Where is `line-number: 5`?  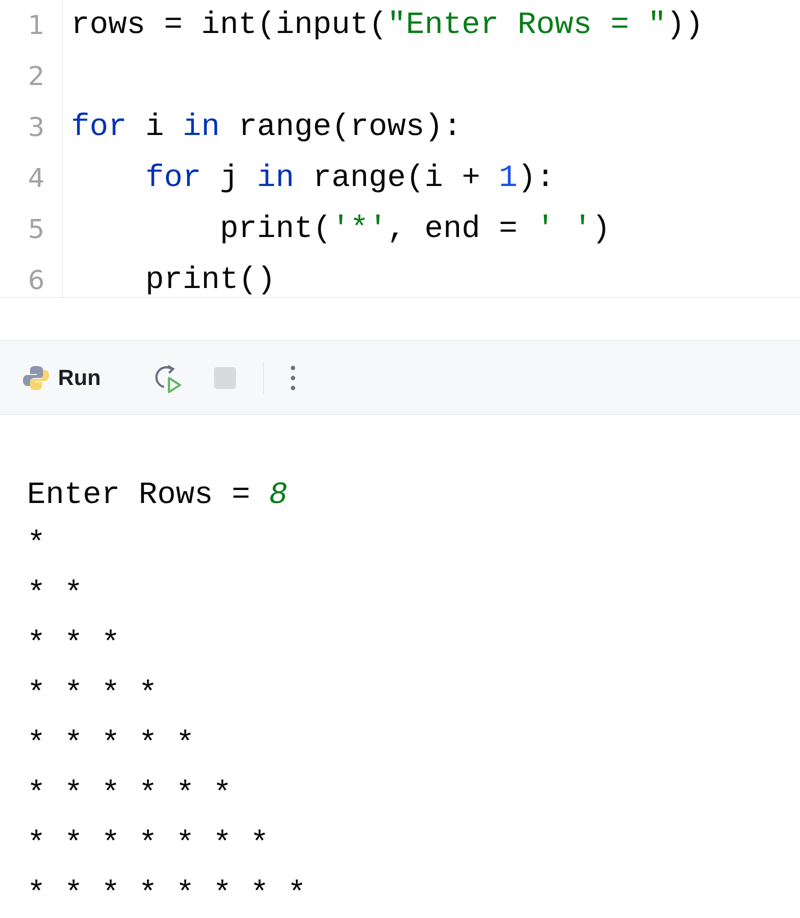 line-number: 5 is located at coordinates (36, 229).